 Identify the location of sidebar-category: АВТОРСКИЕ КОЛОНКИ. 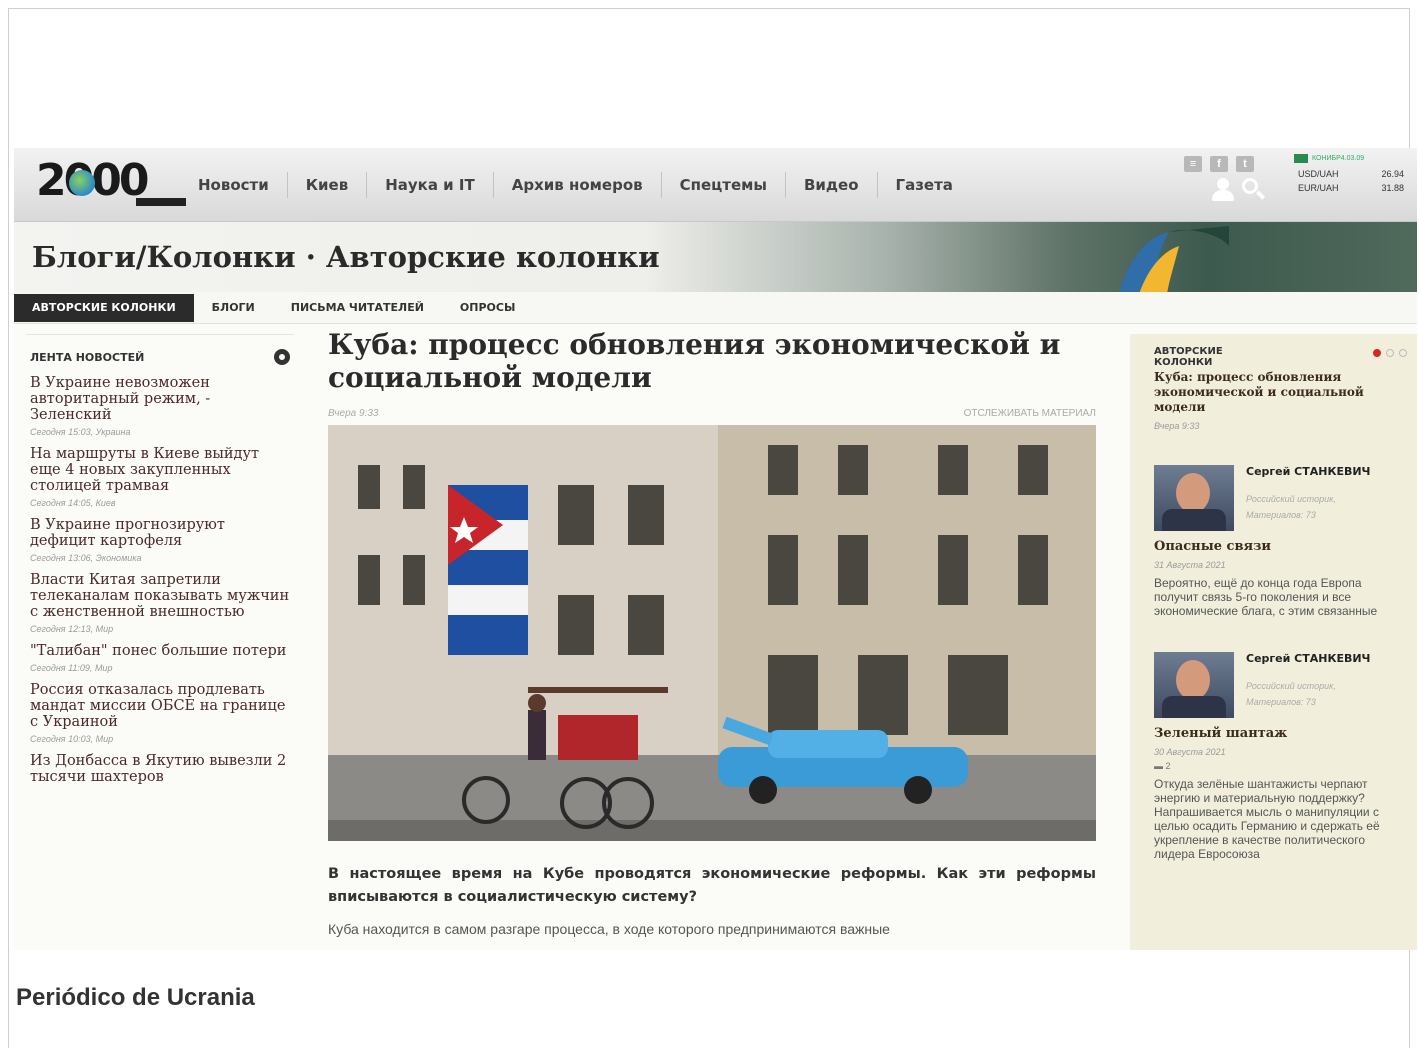
(1188, 357).